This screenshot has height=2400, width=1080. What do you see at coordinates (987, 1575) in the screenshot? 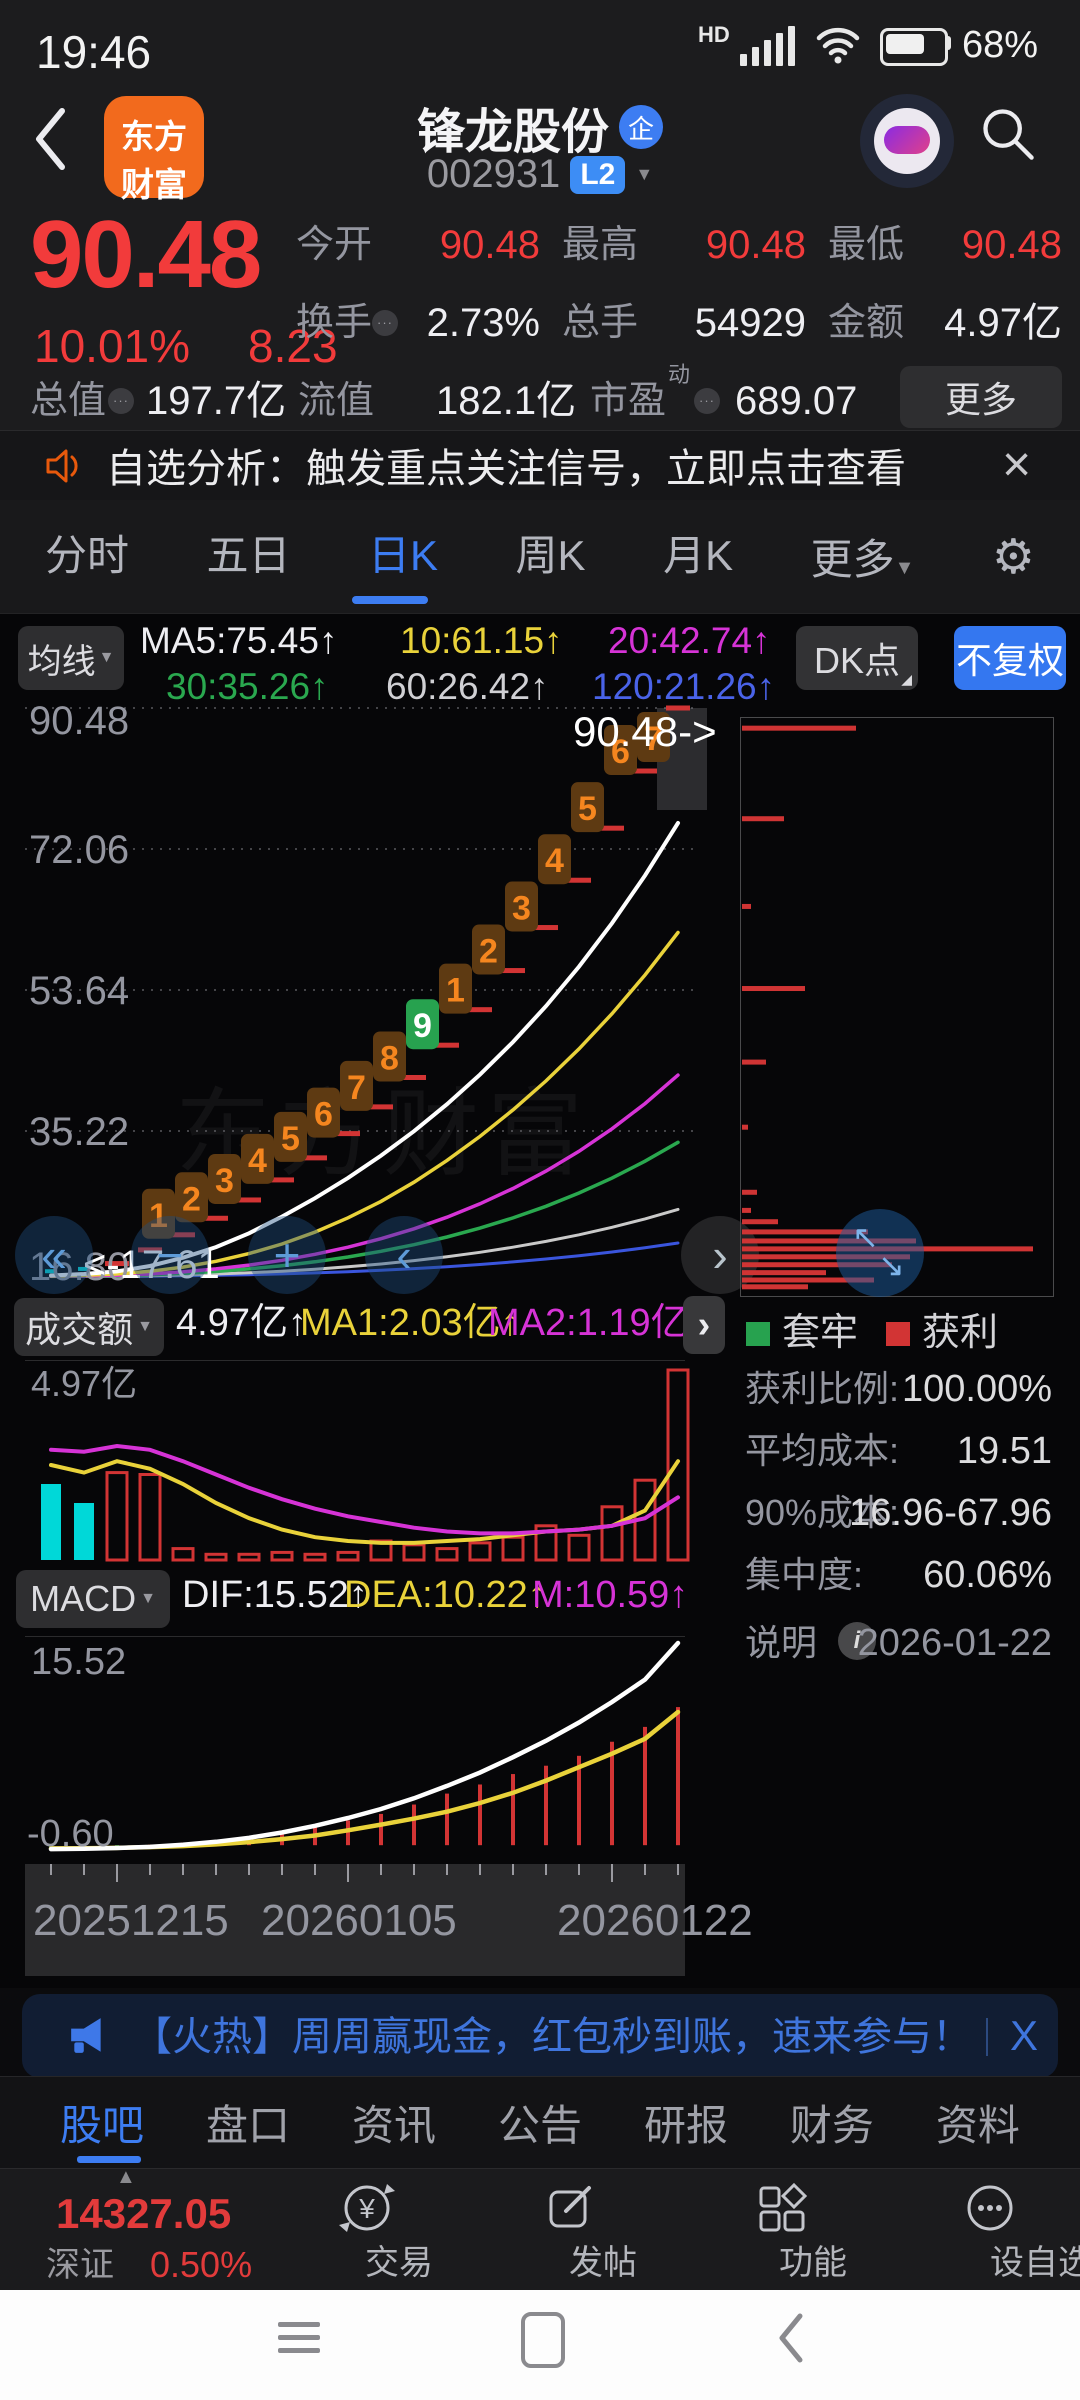
I see `stat-value: 60.06%` at bounding box center [987, 1575].